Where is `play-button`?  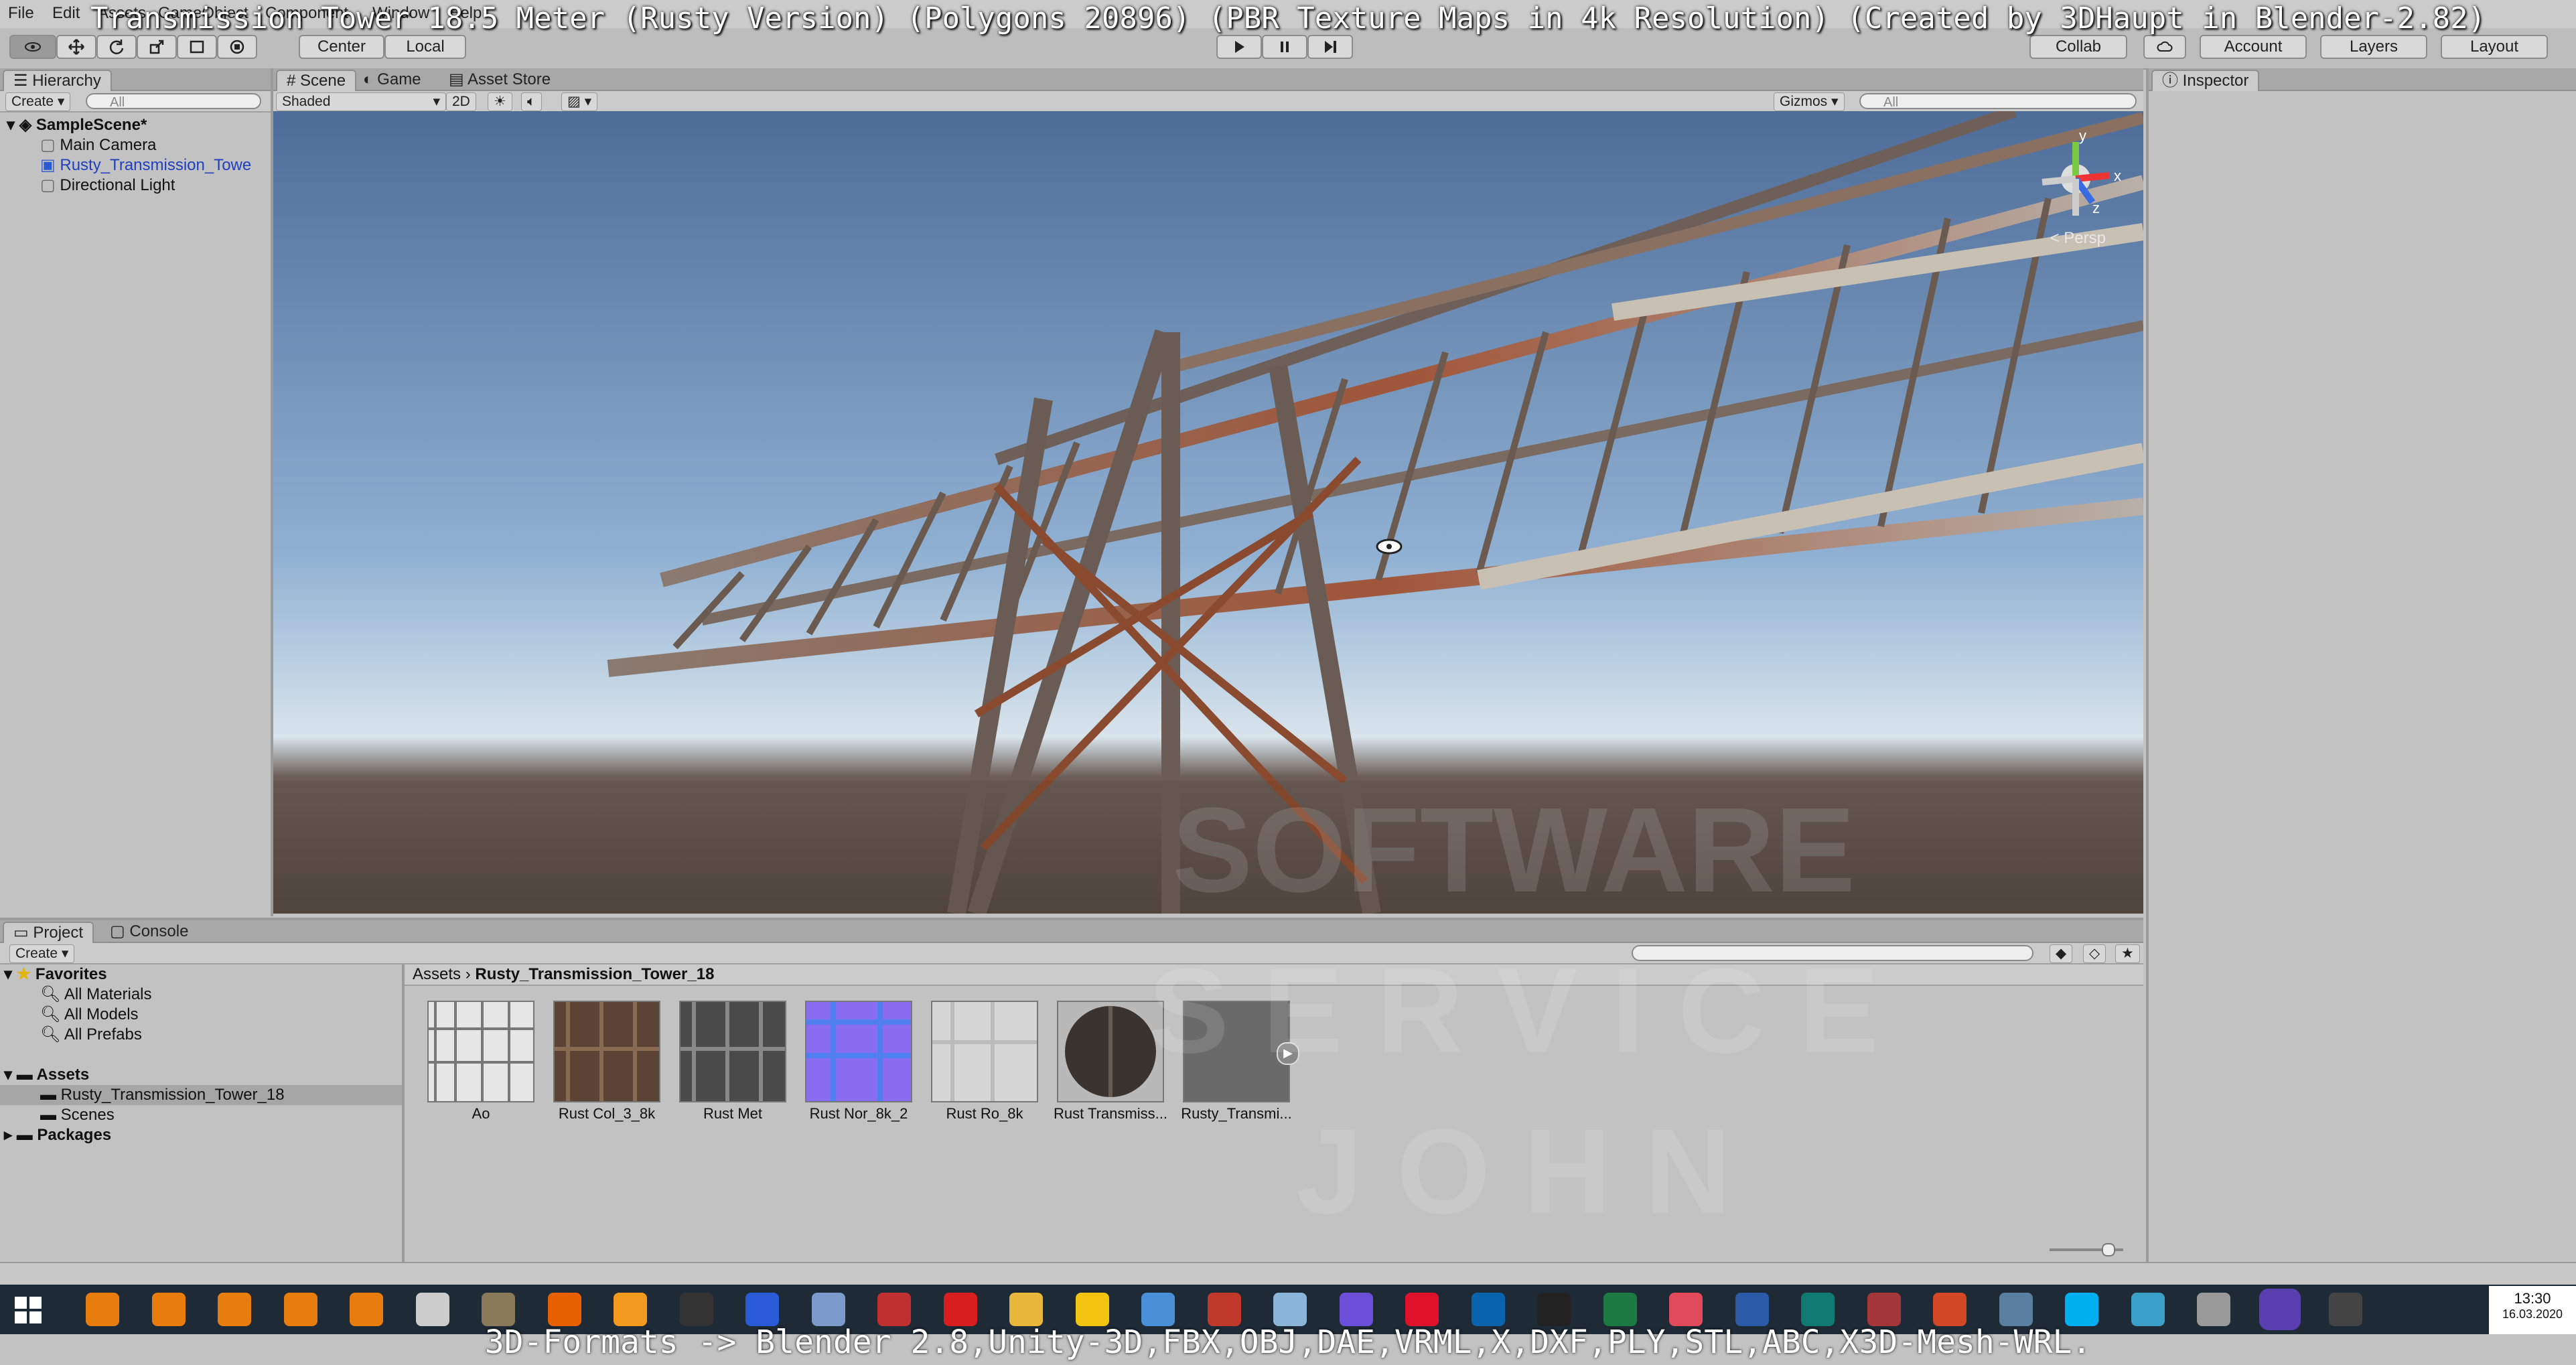
play-button is located at coordinates (1239, 47).